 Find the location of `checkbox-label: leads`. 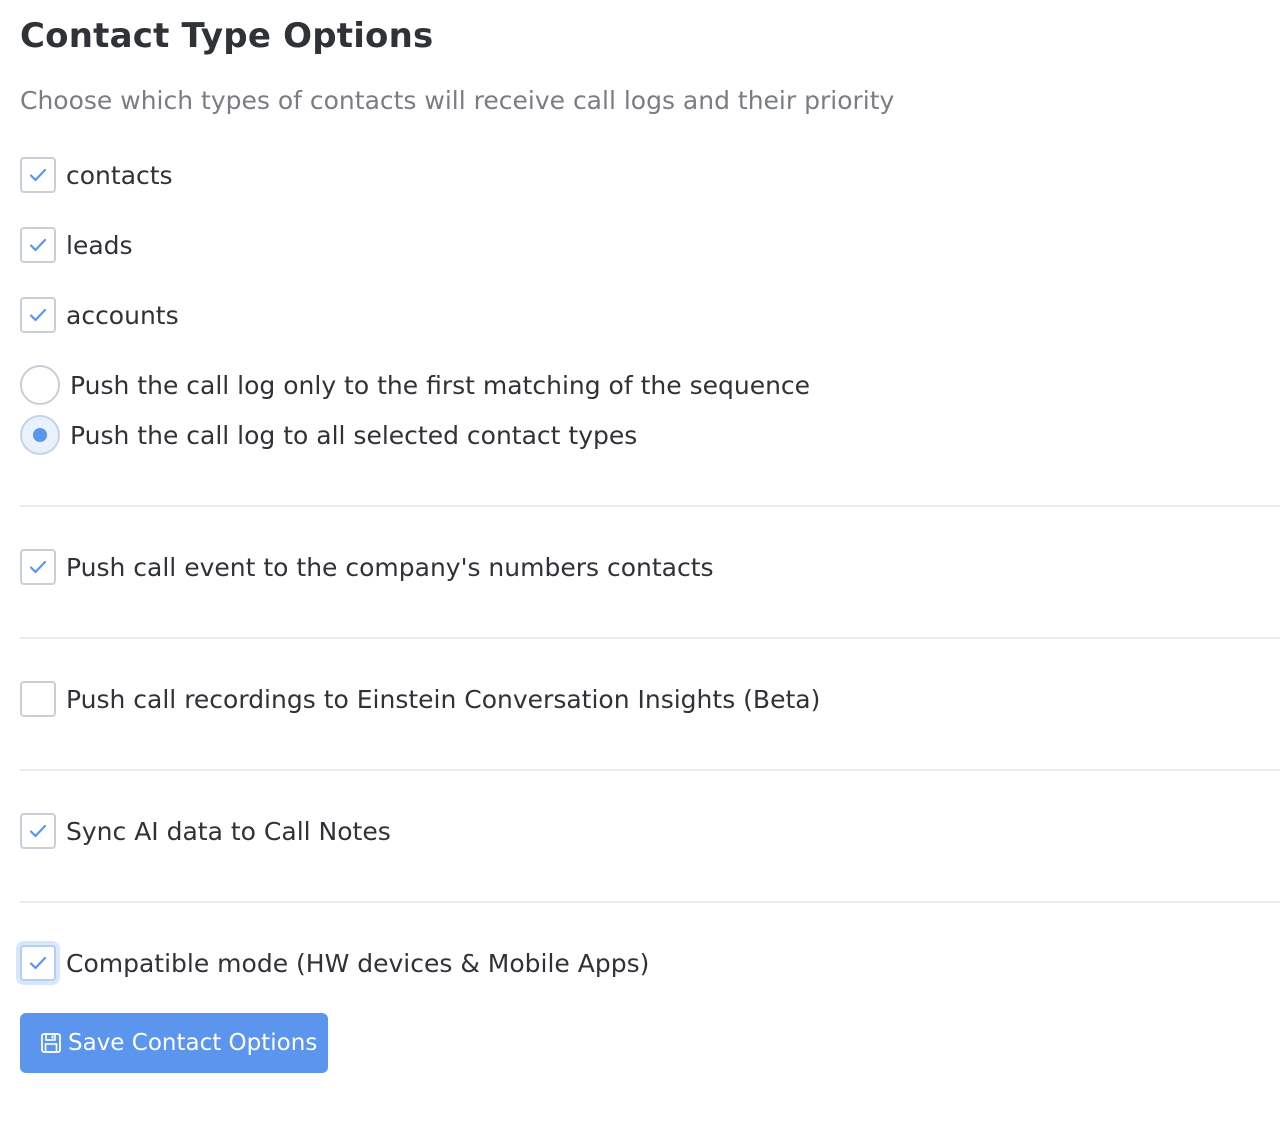

checkbox-label: leads is located at coordinates (99, 245).